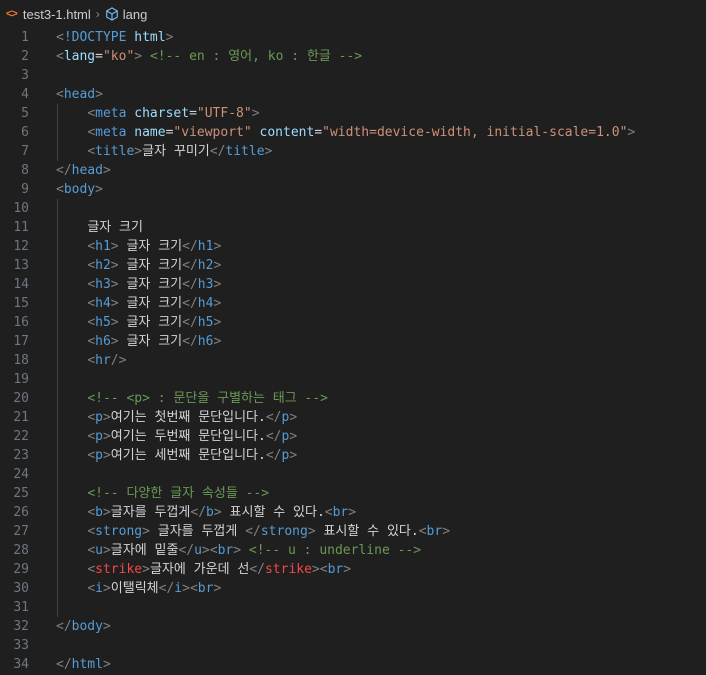 The height and width of the screenshot is (675, 706). I want to click on code-token: "ko", so click(118, 56).